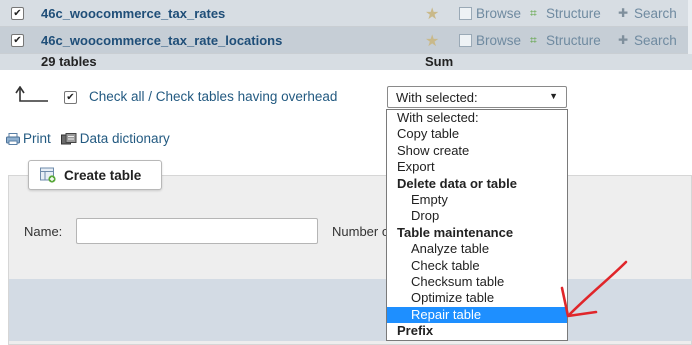 This screenshot has width=692, height=345. What do you see at coordinates (31, 94) in the screenshot?
I see `arrow-up-left-icon` at bounding box center [31, 94].